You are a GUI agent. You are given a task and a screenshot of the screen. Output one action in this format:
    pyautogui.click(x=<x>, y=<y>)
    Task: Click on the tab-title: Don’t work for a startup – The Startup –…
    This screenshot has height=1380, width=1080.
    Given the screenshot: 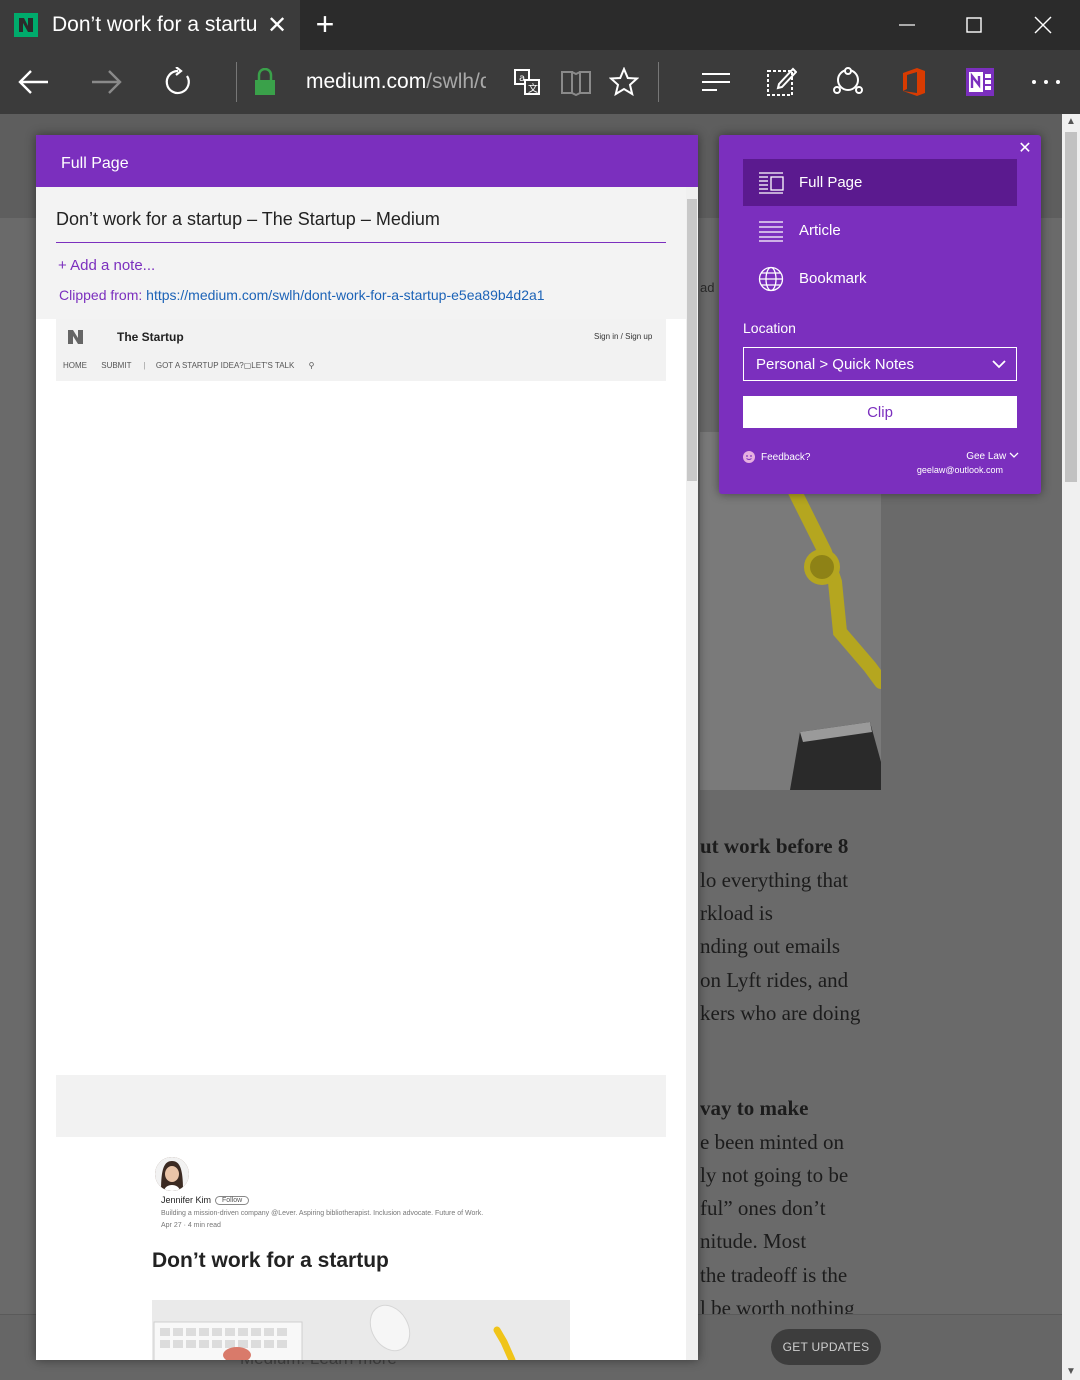 What is the action you would take?
    pyautogui.click(x=154, y=24)
    